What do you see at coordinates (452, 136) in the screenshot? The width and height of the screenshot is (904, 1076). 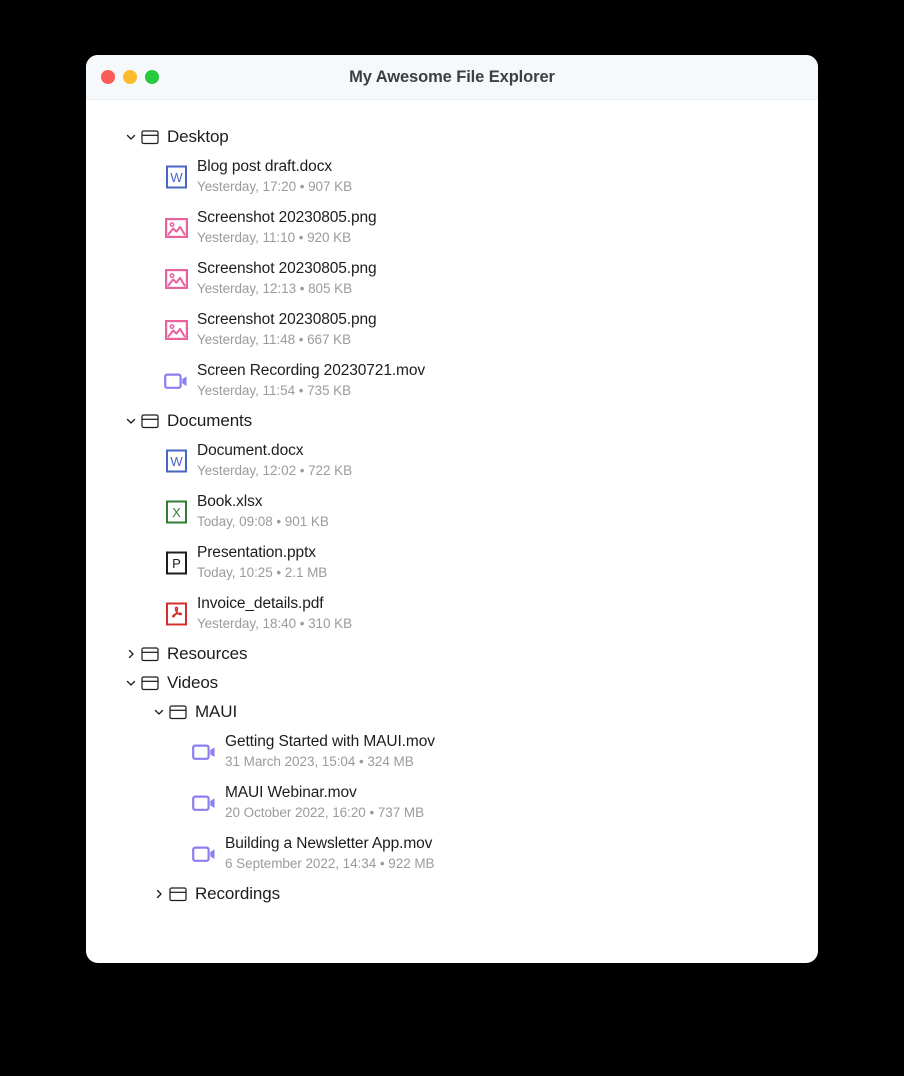 I see `folder-row-desktop: Desktop` at bounding box center [452, 136].